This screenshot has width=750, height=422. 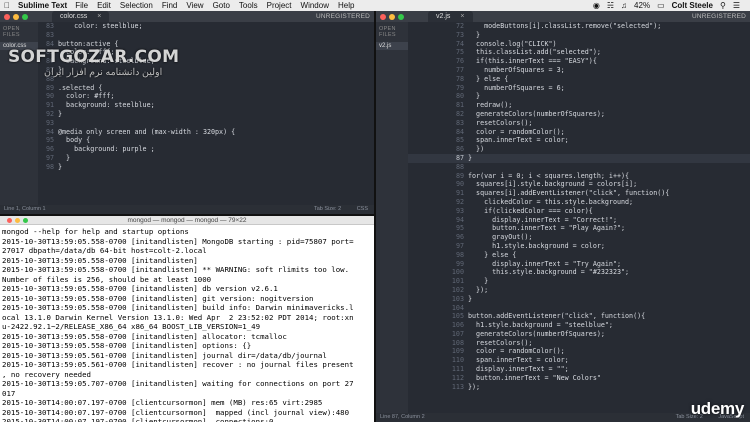 What do you see at coordinates (579, 378) in the screenshot?
I see `code-line: 112 button.innerText = "New Colors"` at bounding box center [579, 378].